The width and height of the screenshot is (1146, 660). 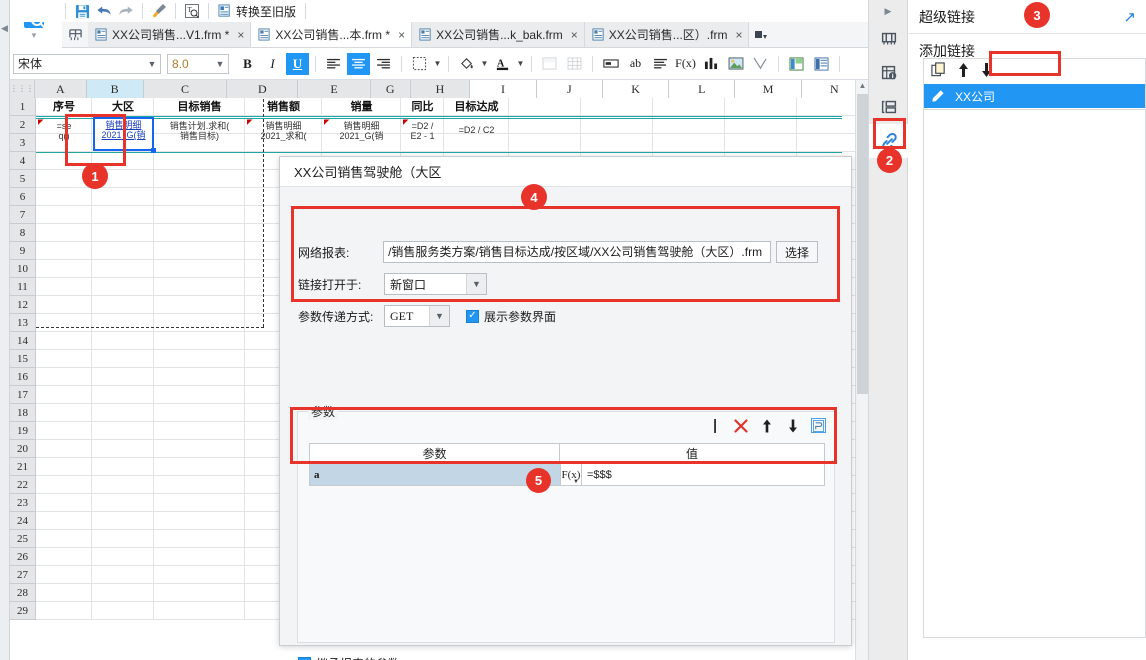 What do you see at coordinates (361, 107) in the screenshot?
I see `cell-e1: 销量` at bounding box center [361, 107].